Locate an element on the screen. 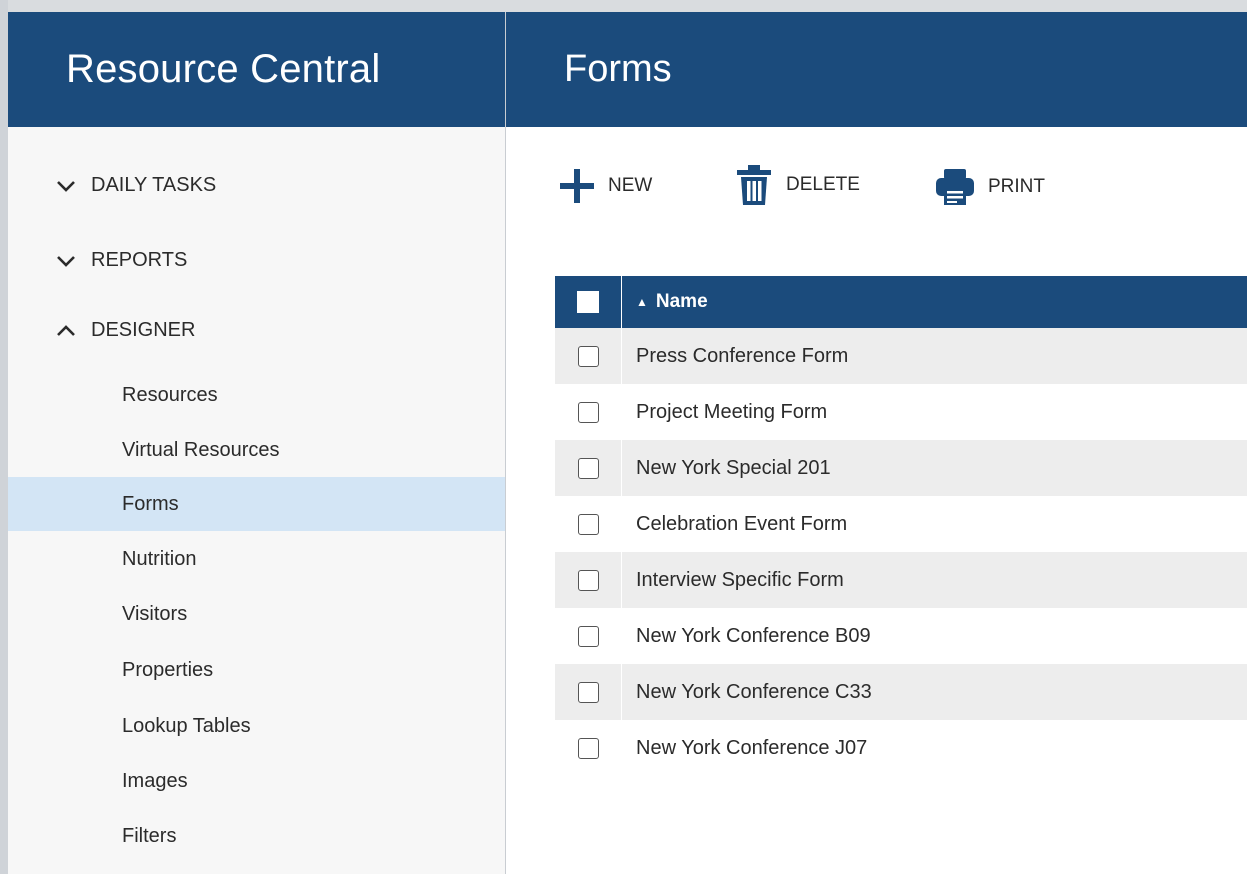  new-button: NEW is located at coordinates (605, 186).